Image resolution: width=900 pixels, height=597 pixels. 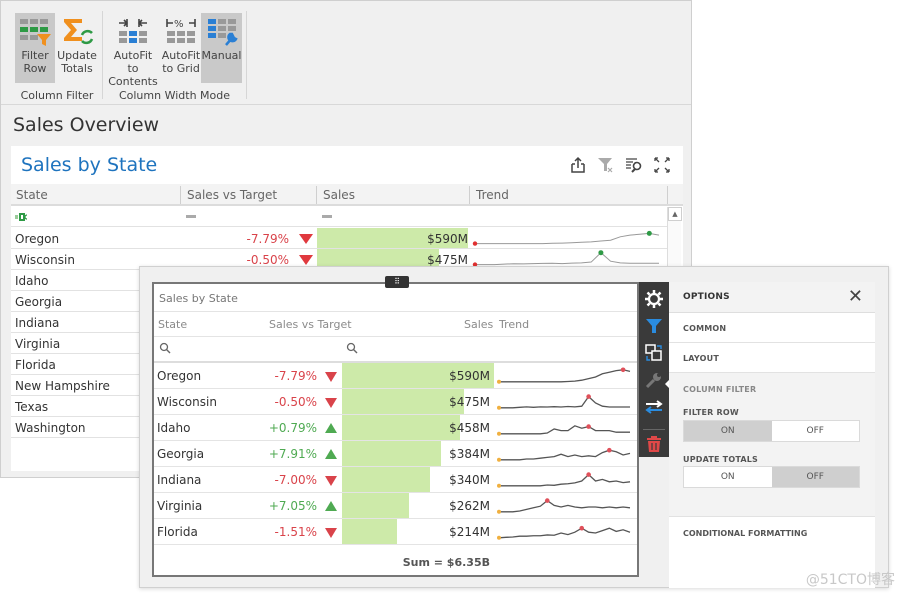 What do you see at coordinates (331, 428) in the screenshot?
I see `arrow-up-icon` at bounding box center [331, 428].